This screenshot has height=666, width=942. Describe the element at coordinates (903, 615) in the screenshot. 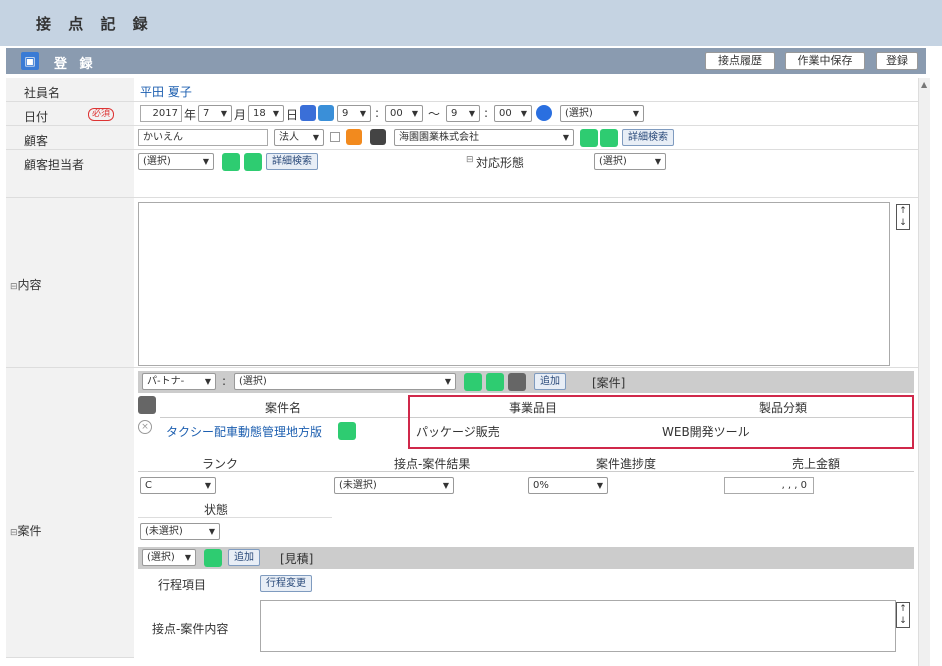

I see `case-expand-arrows-icon: ↑ ↓` at that location.